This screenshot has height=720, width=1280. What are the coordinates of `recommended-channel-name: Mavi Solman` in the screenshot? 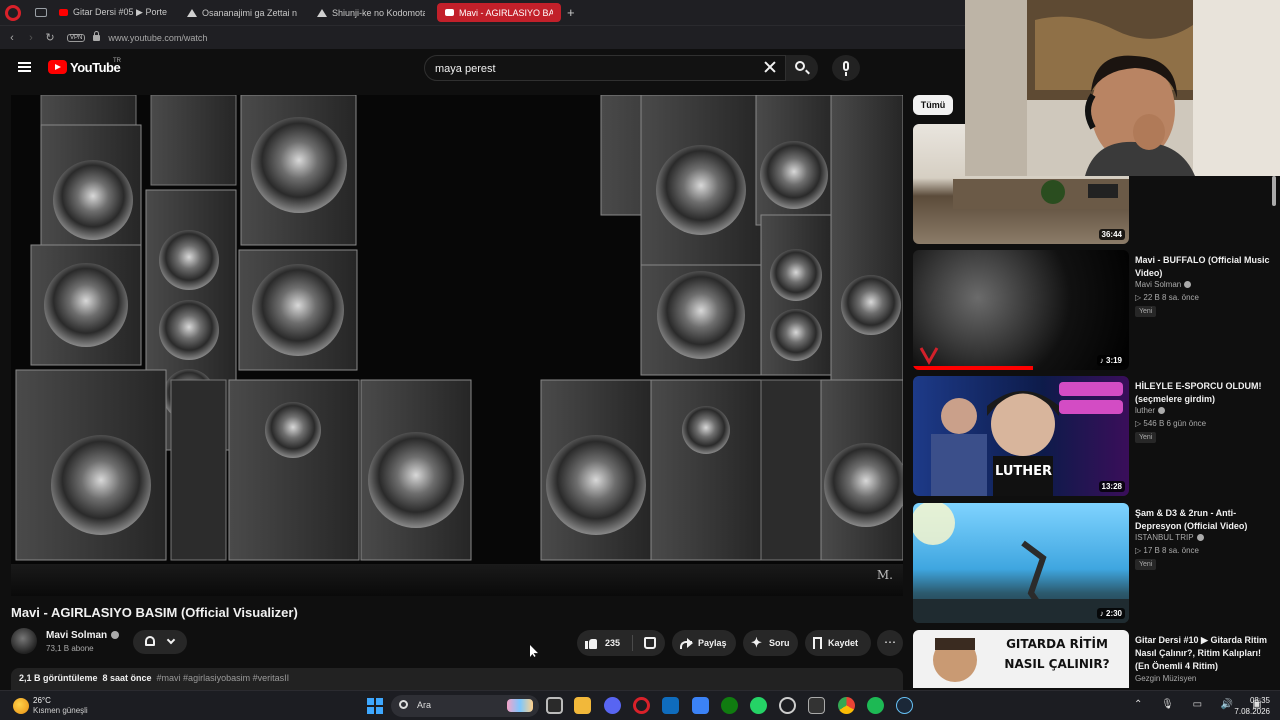 It's located at (1158, 284).